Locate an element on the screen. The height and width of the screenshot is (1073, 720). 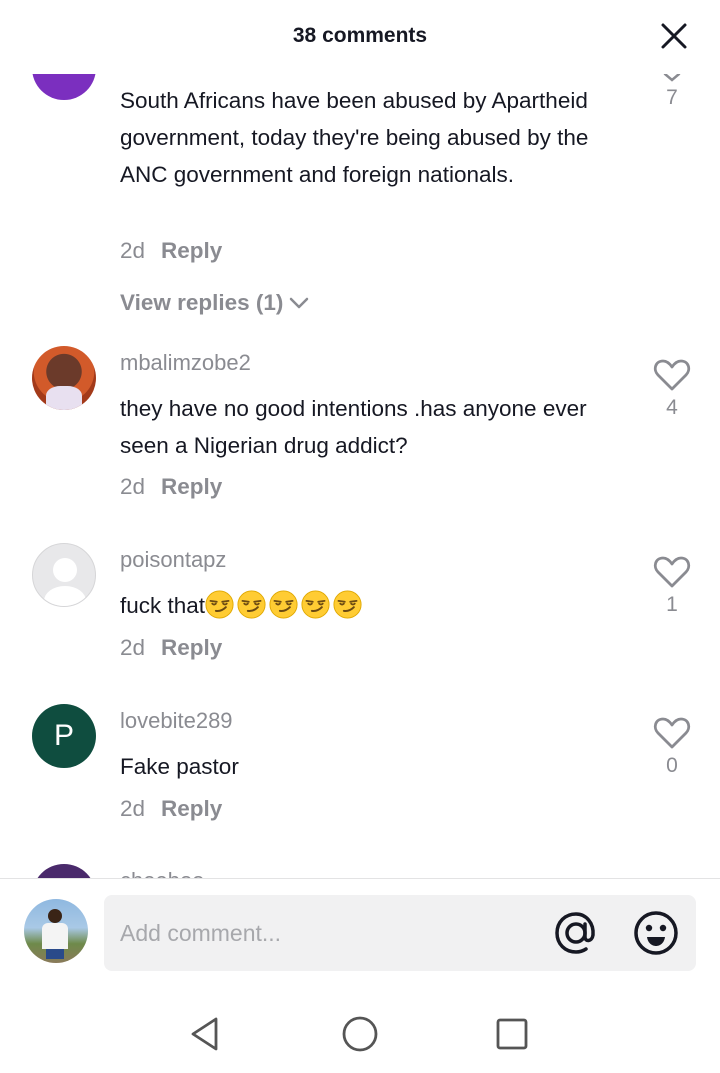
comments-count-title: 38 comments is located at coordinates (360, 35).